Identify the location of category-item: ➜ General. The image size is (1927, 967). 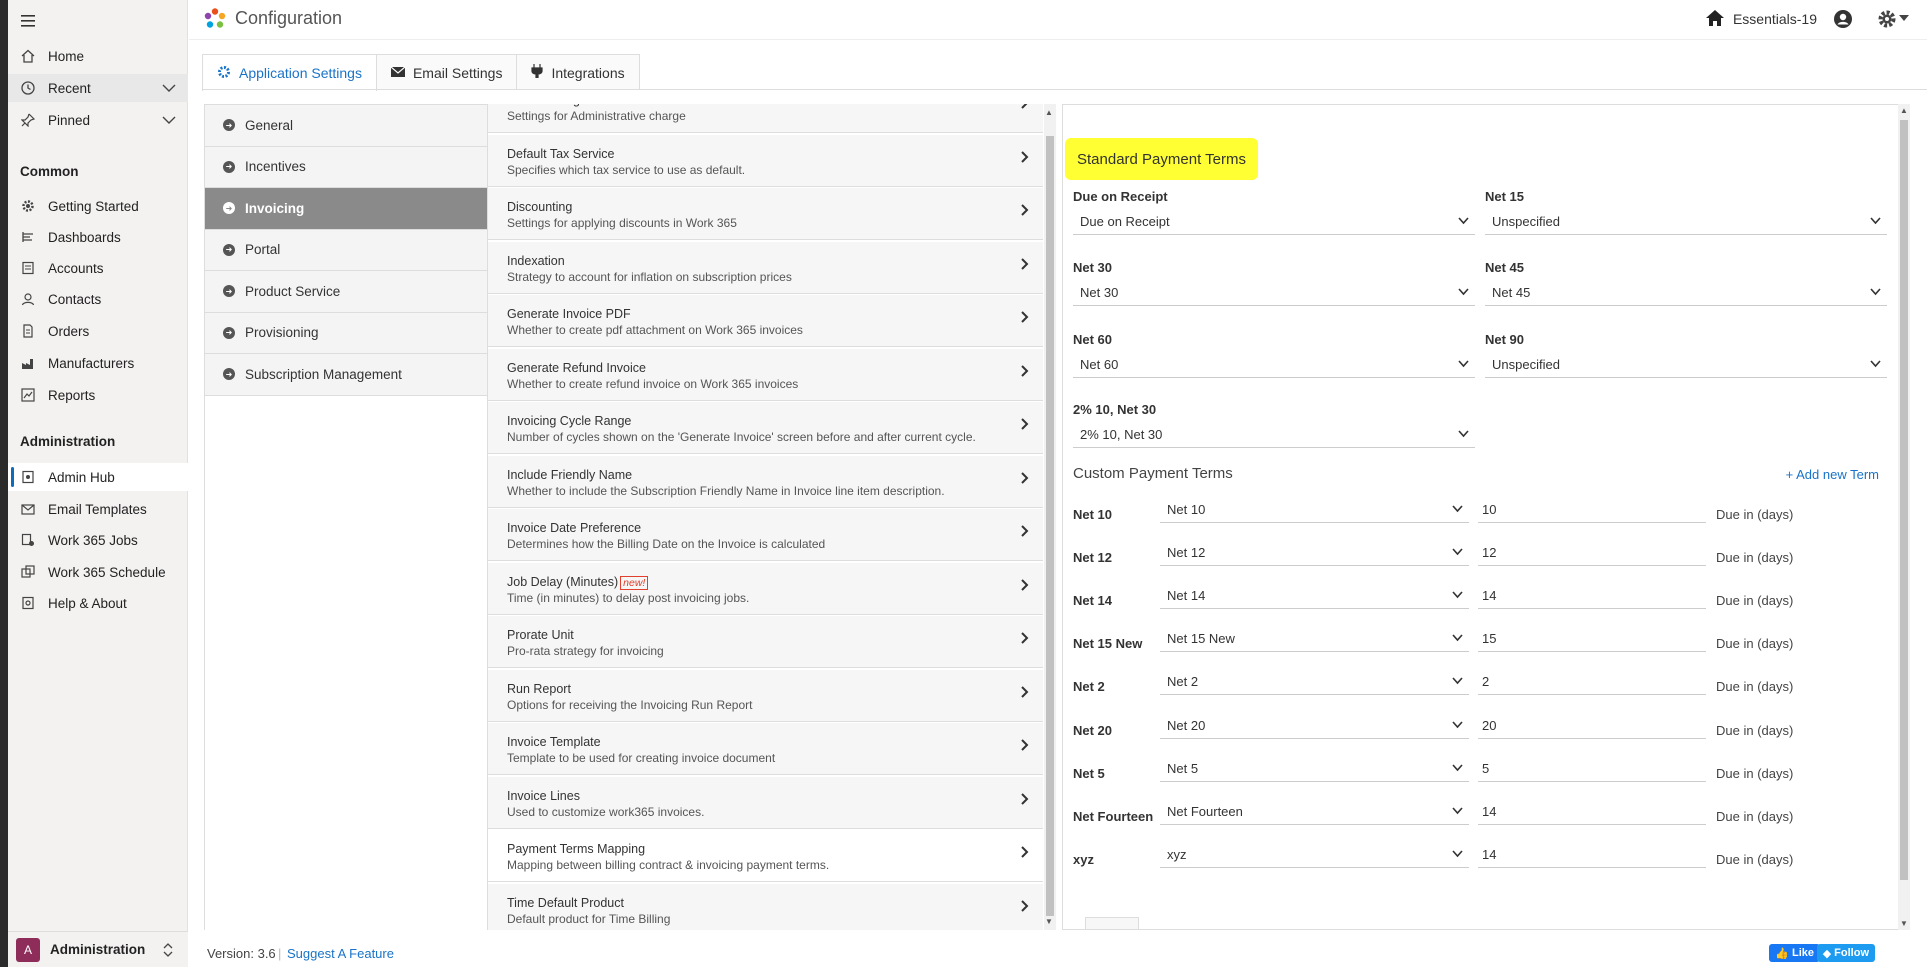
(346, 126).